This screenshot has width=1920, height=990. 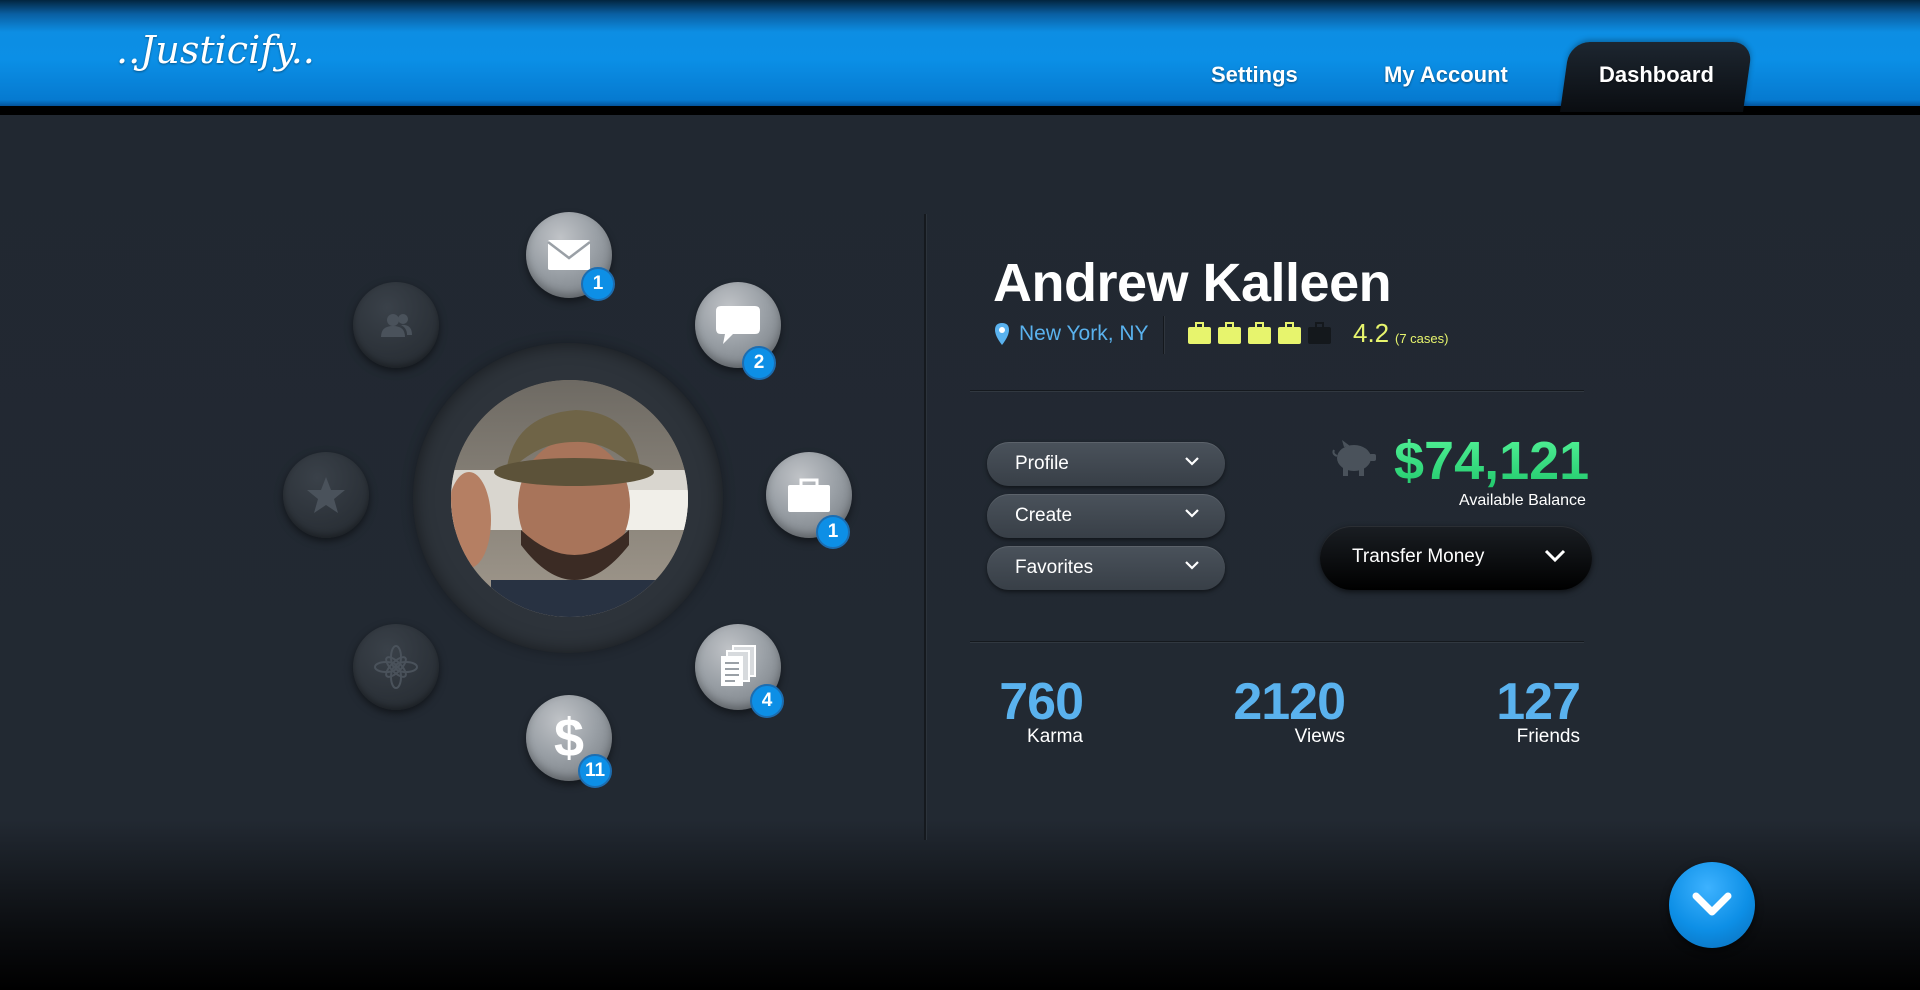 I want to click on nav-settings: Settings, so click(x=1254, y=75).